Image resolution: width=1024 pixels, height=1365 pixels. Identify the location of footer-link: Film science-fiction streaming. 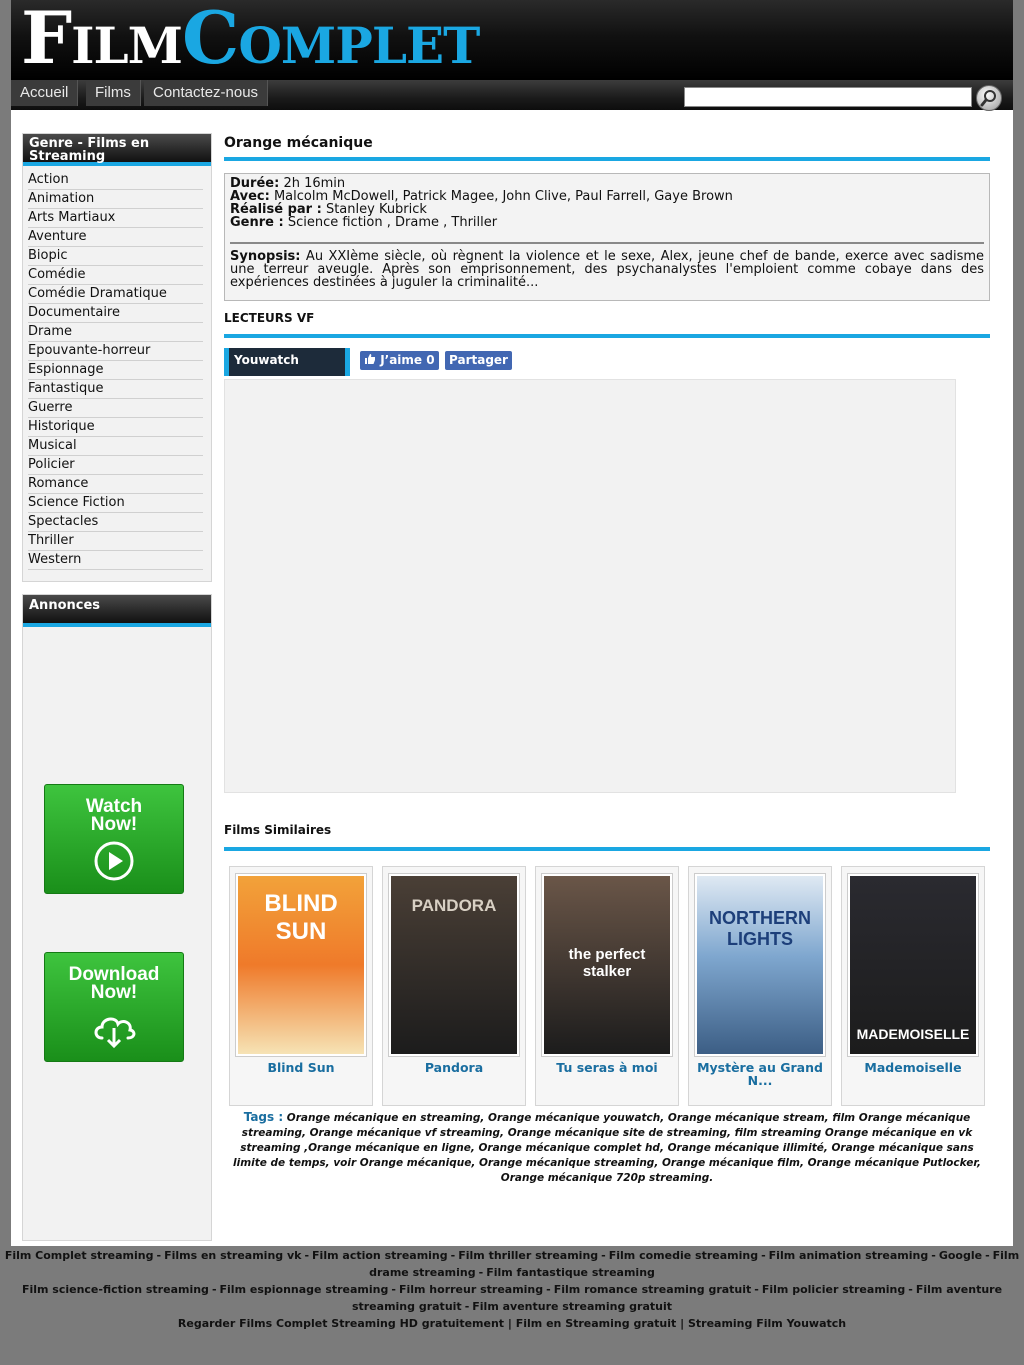
(115, 1289).